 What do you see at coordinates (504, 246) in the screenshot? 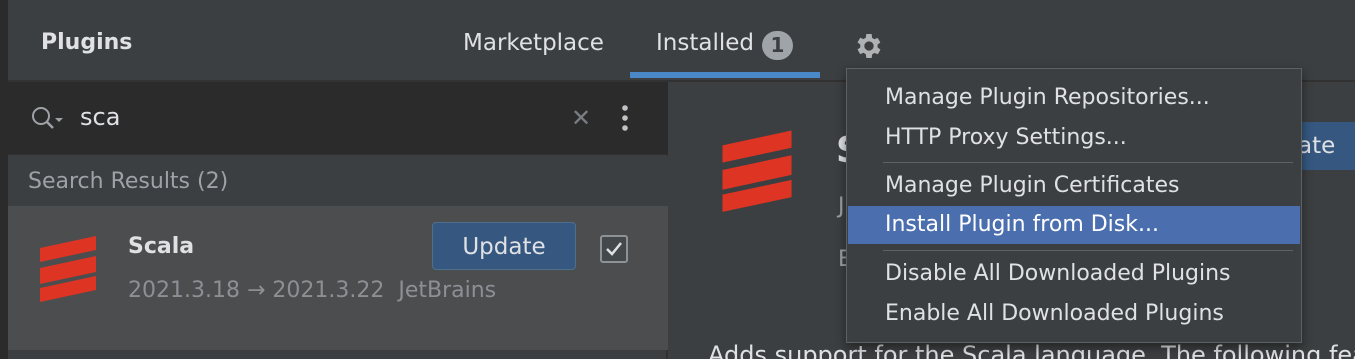
I see `update-button: Update` at bounding box center [504, 246].